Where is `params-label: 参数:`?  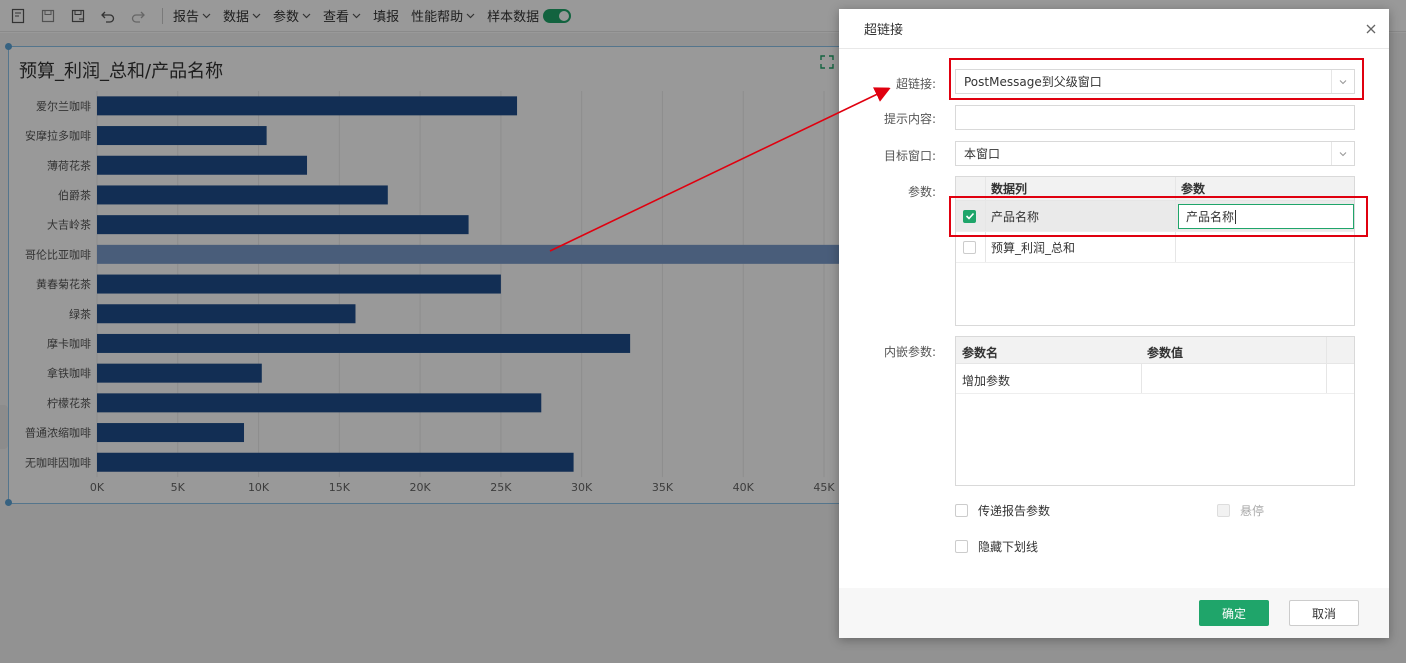
params-label: 参数: is located at coordinates (921, 192).